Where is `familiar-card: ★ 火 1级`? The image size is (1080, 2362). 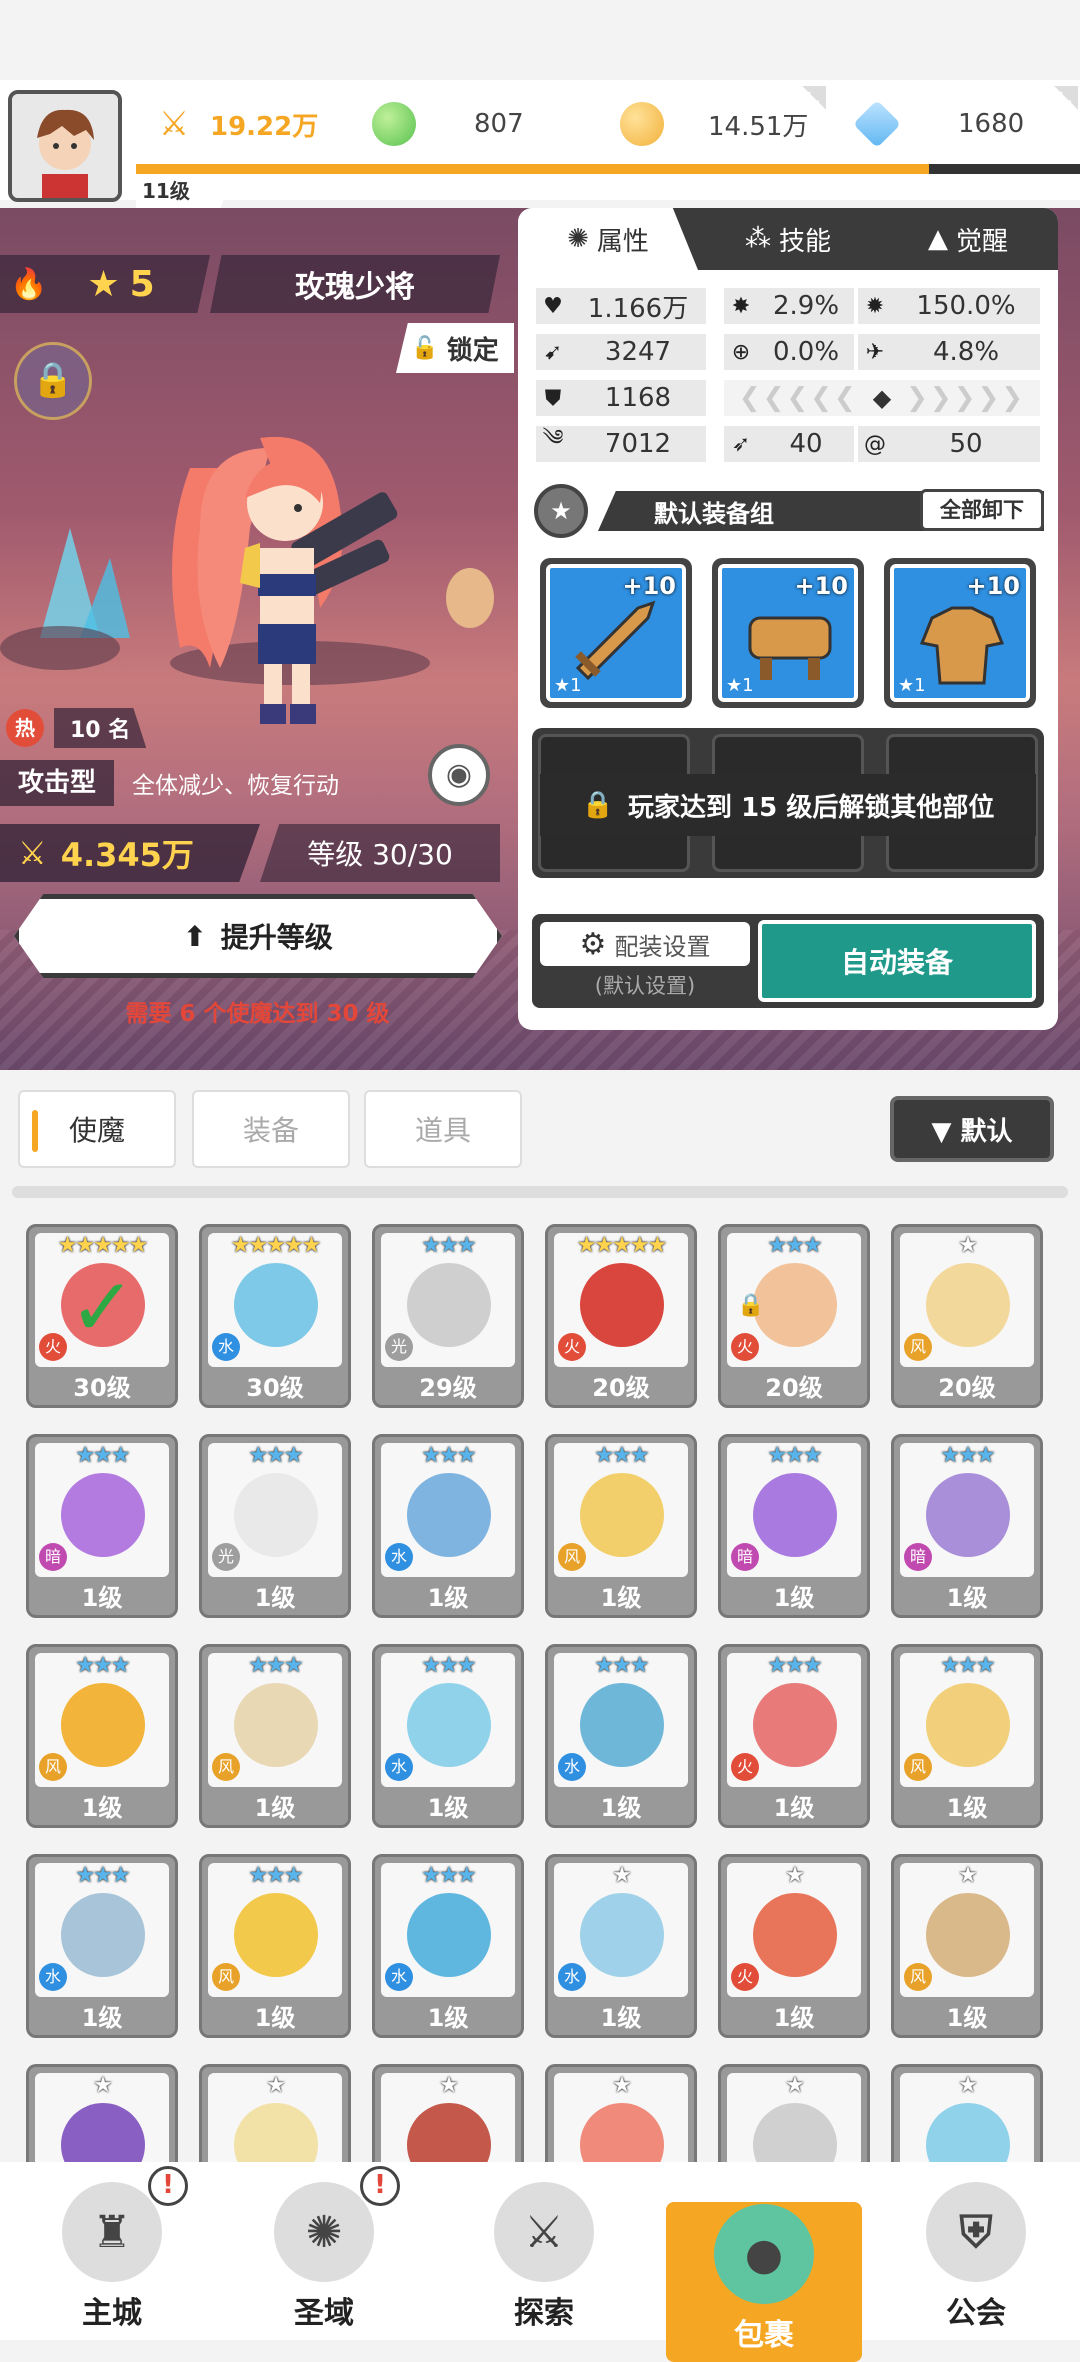 familiar-card: ★ 火 1级 is located at coordinates (794, 1946).